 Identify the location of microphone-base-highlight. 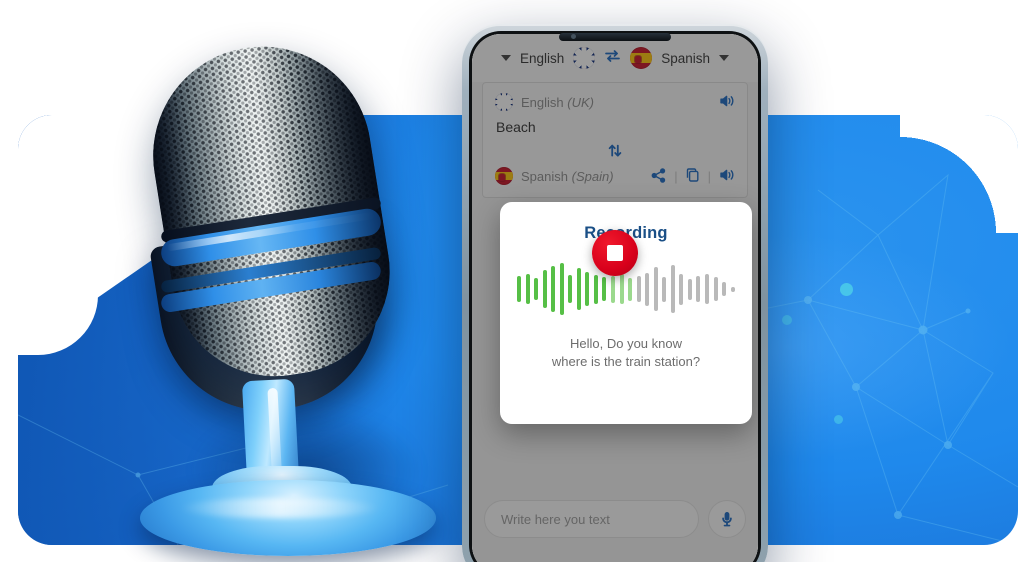
(280, 508).